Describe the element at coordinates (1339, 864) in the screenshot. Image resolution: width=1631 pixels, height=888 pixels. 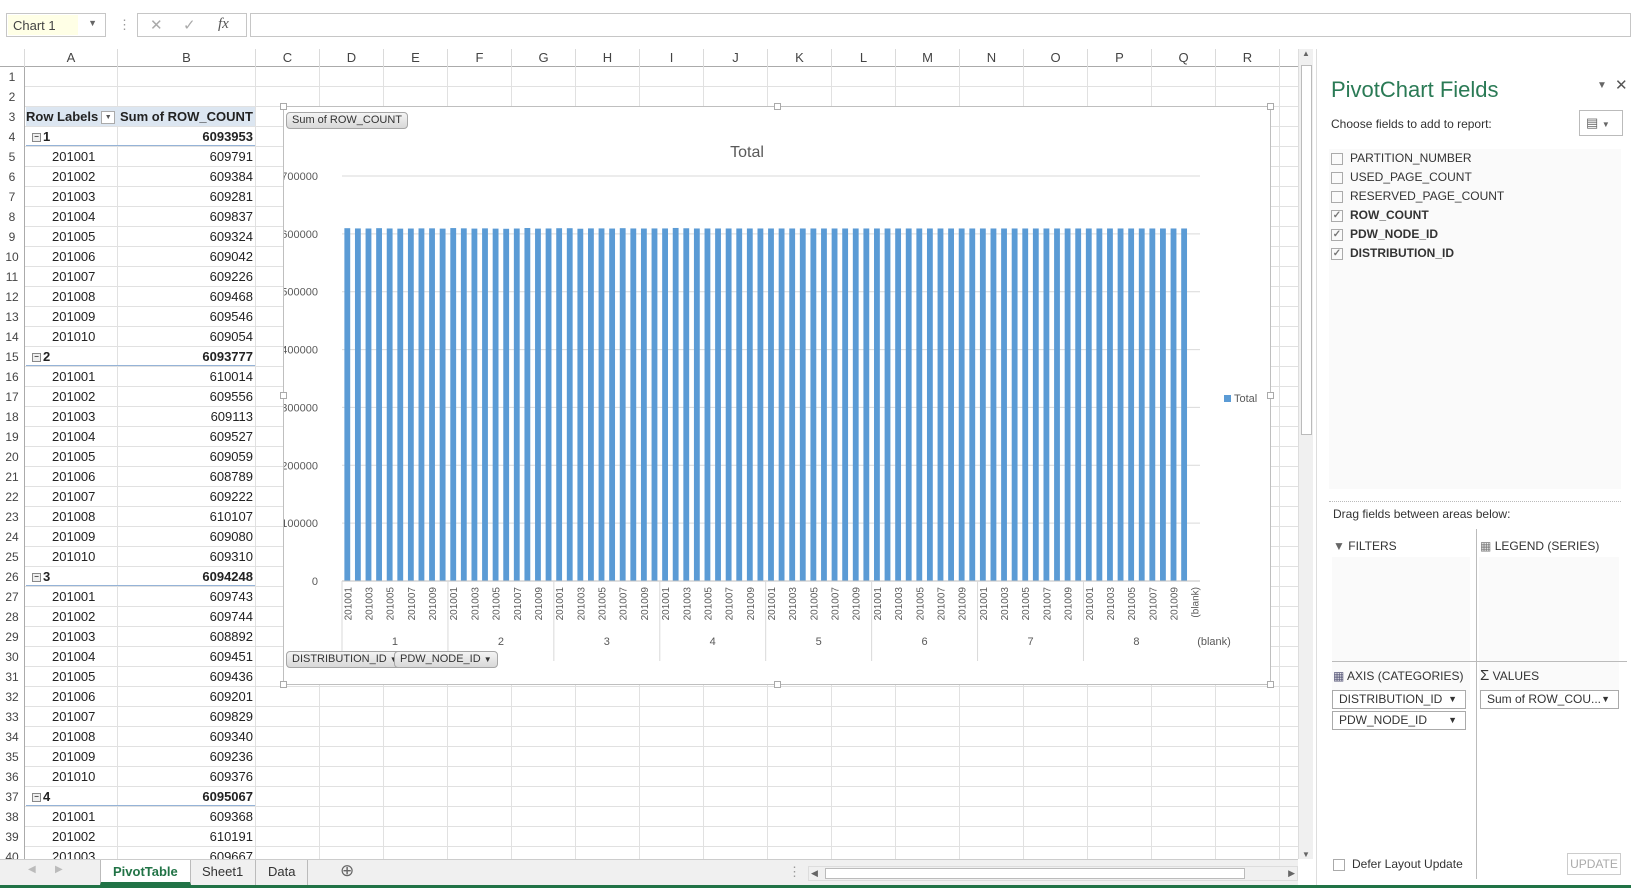
I see `checkbox` at that location.